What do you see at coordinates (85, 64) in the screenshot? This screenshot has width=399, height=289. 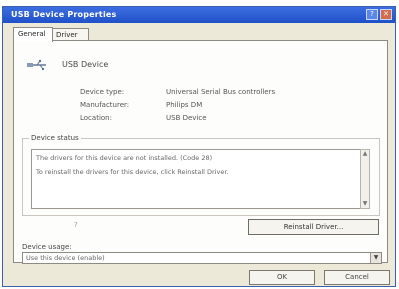 I see `device-name: USB Device` at bounding box center [85, 64].